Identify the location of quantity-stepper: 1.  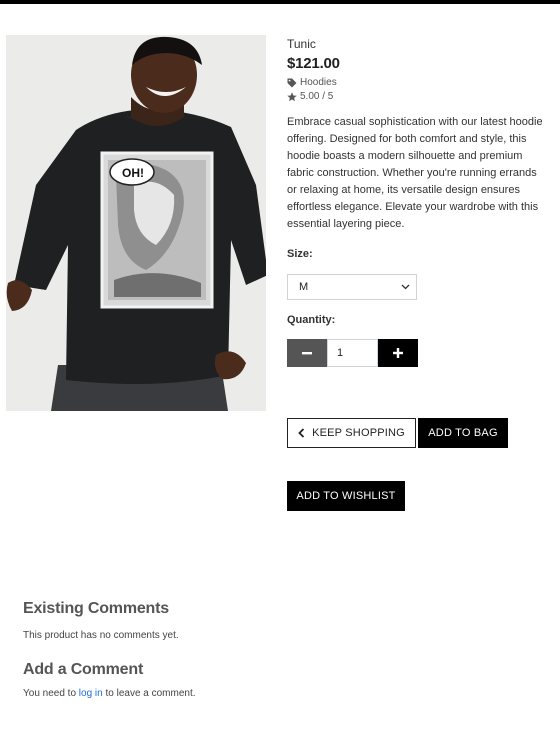
(352, 353).